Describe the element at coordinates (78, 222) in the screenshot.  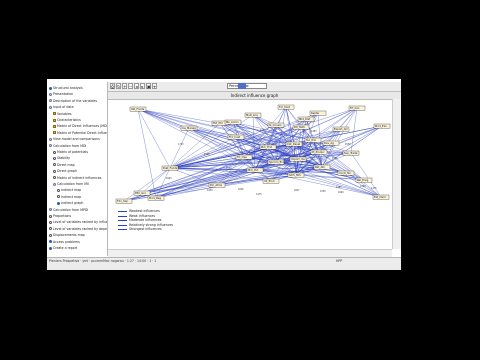
I see `sidebar-item: Level of variables ranked by influence` at that location.